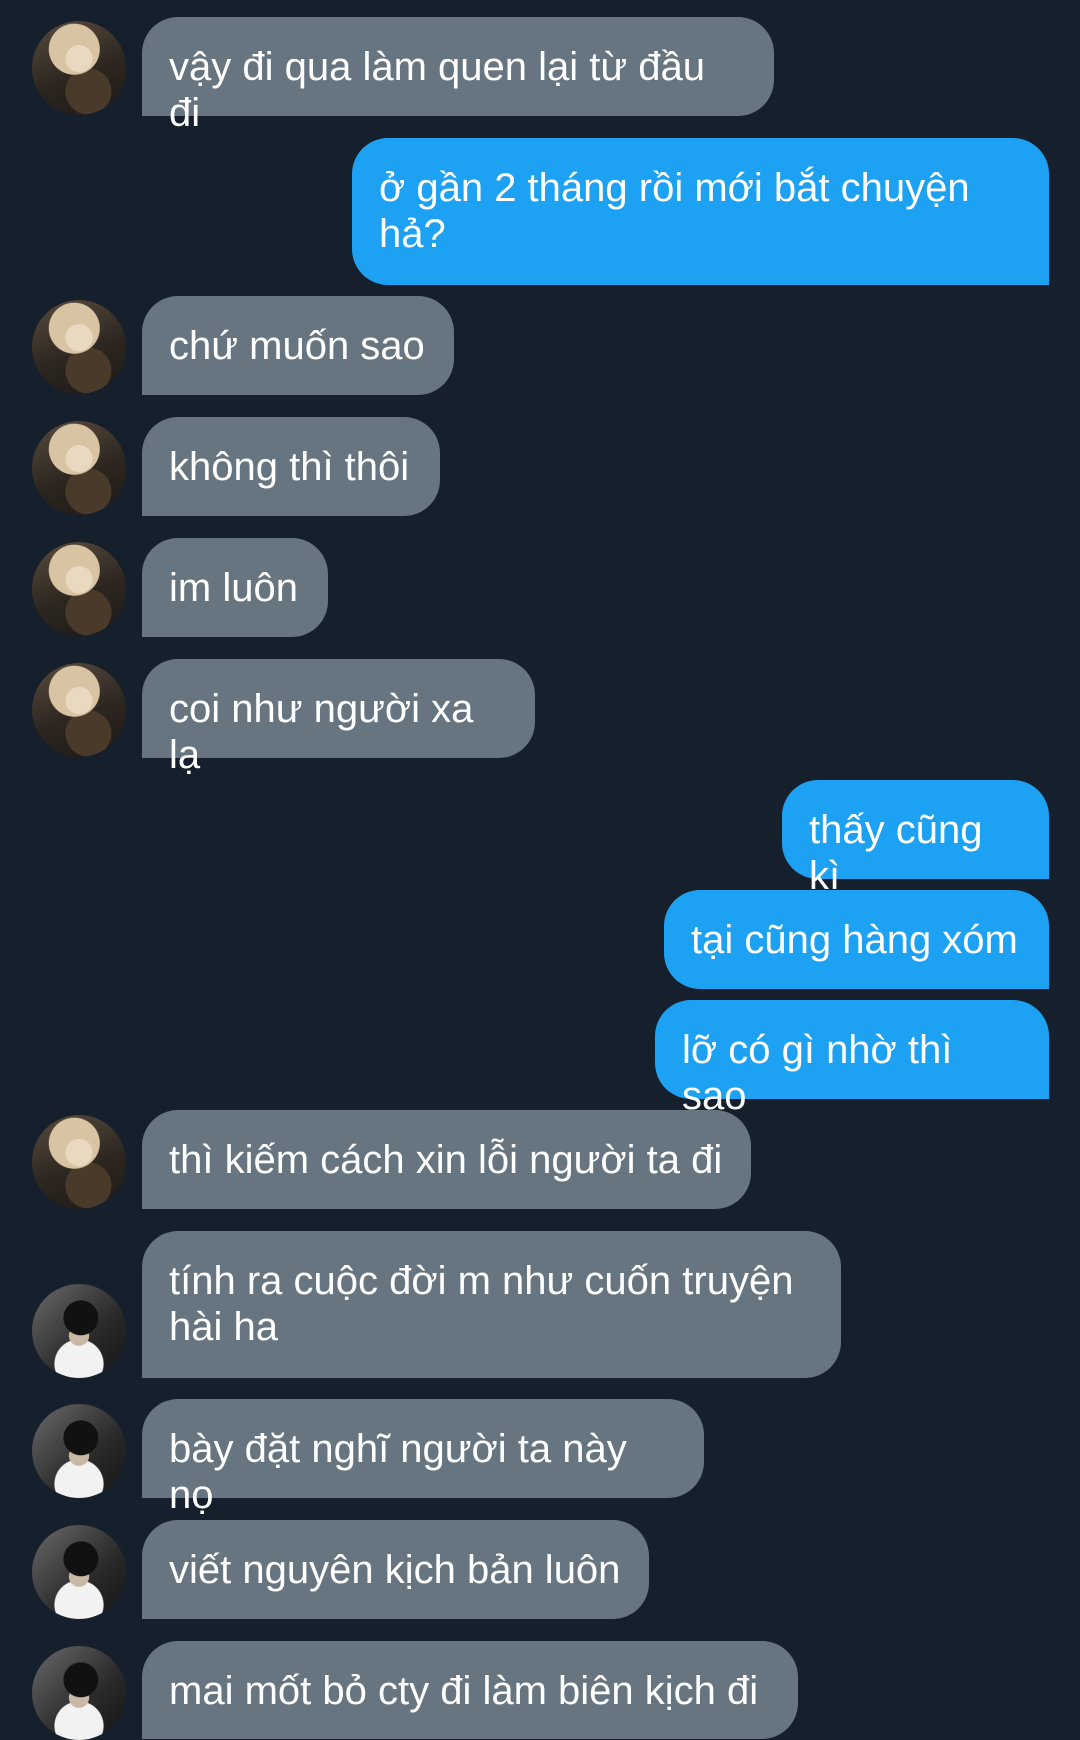 The width and height of the screenshot is (1080, 1740). I want to click on message-bubble-incoming: vậy đi qua làm quen lại từ đầu đi, so click(458, 76).